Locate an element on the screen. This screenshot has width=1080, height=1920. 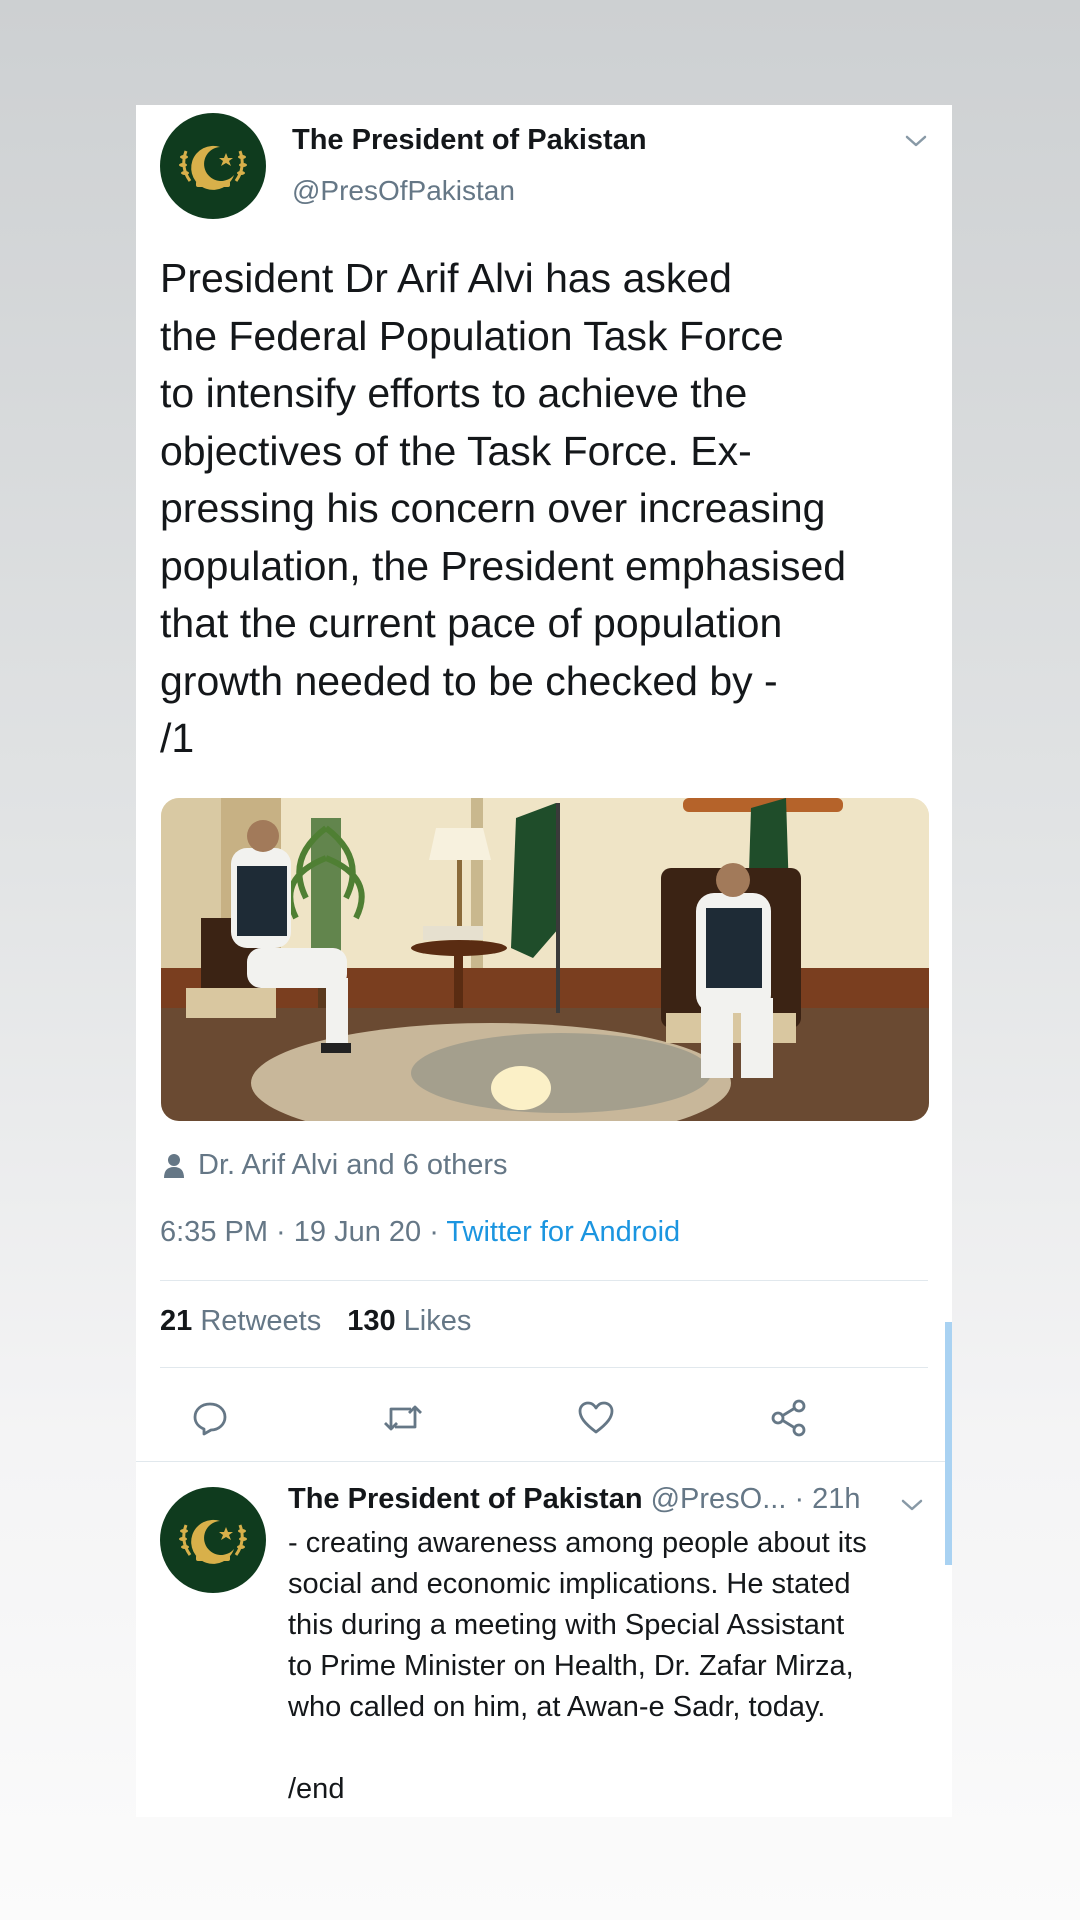
likes-count: 130 is located at coordinates (371, 1321).